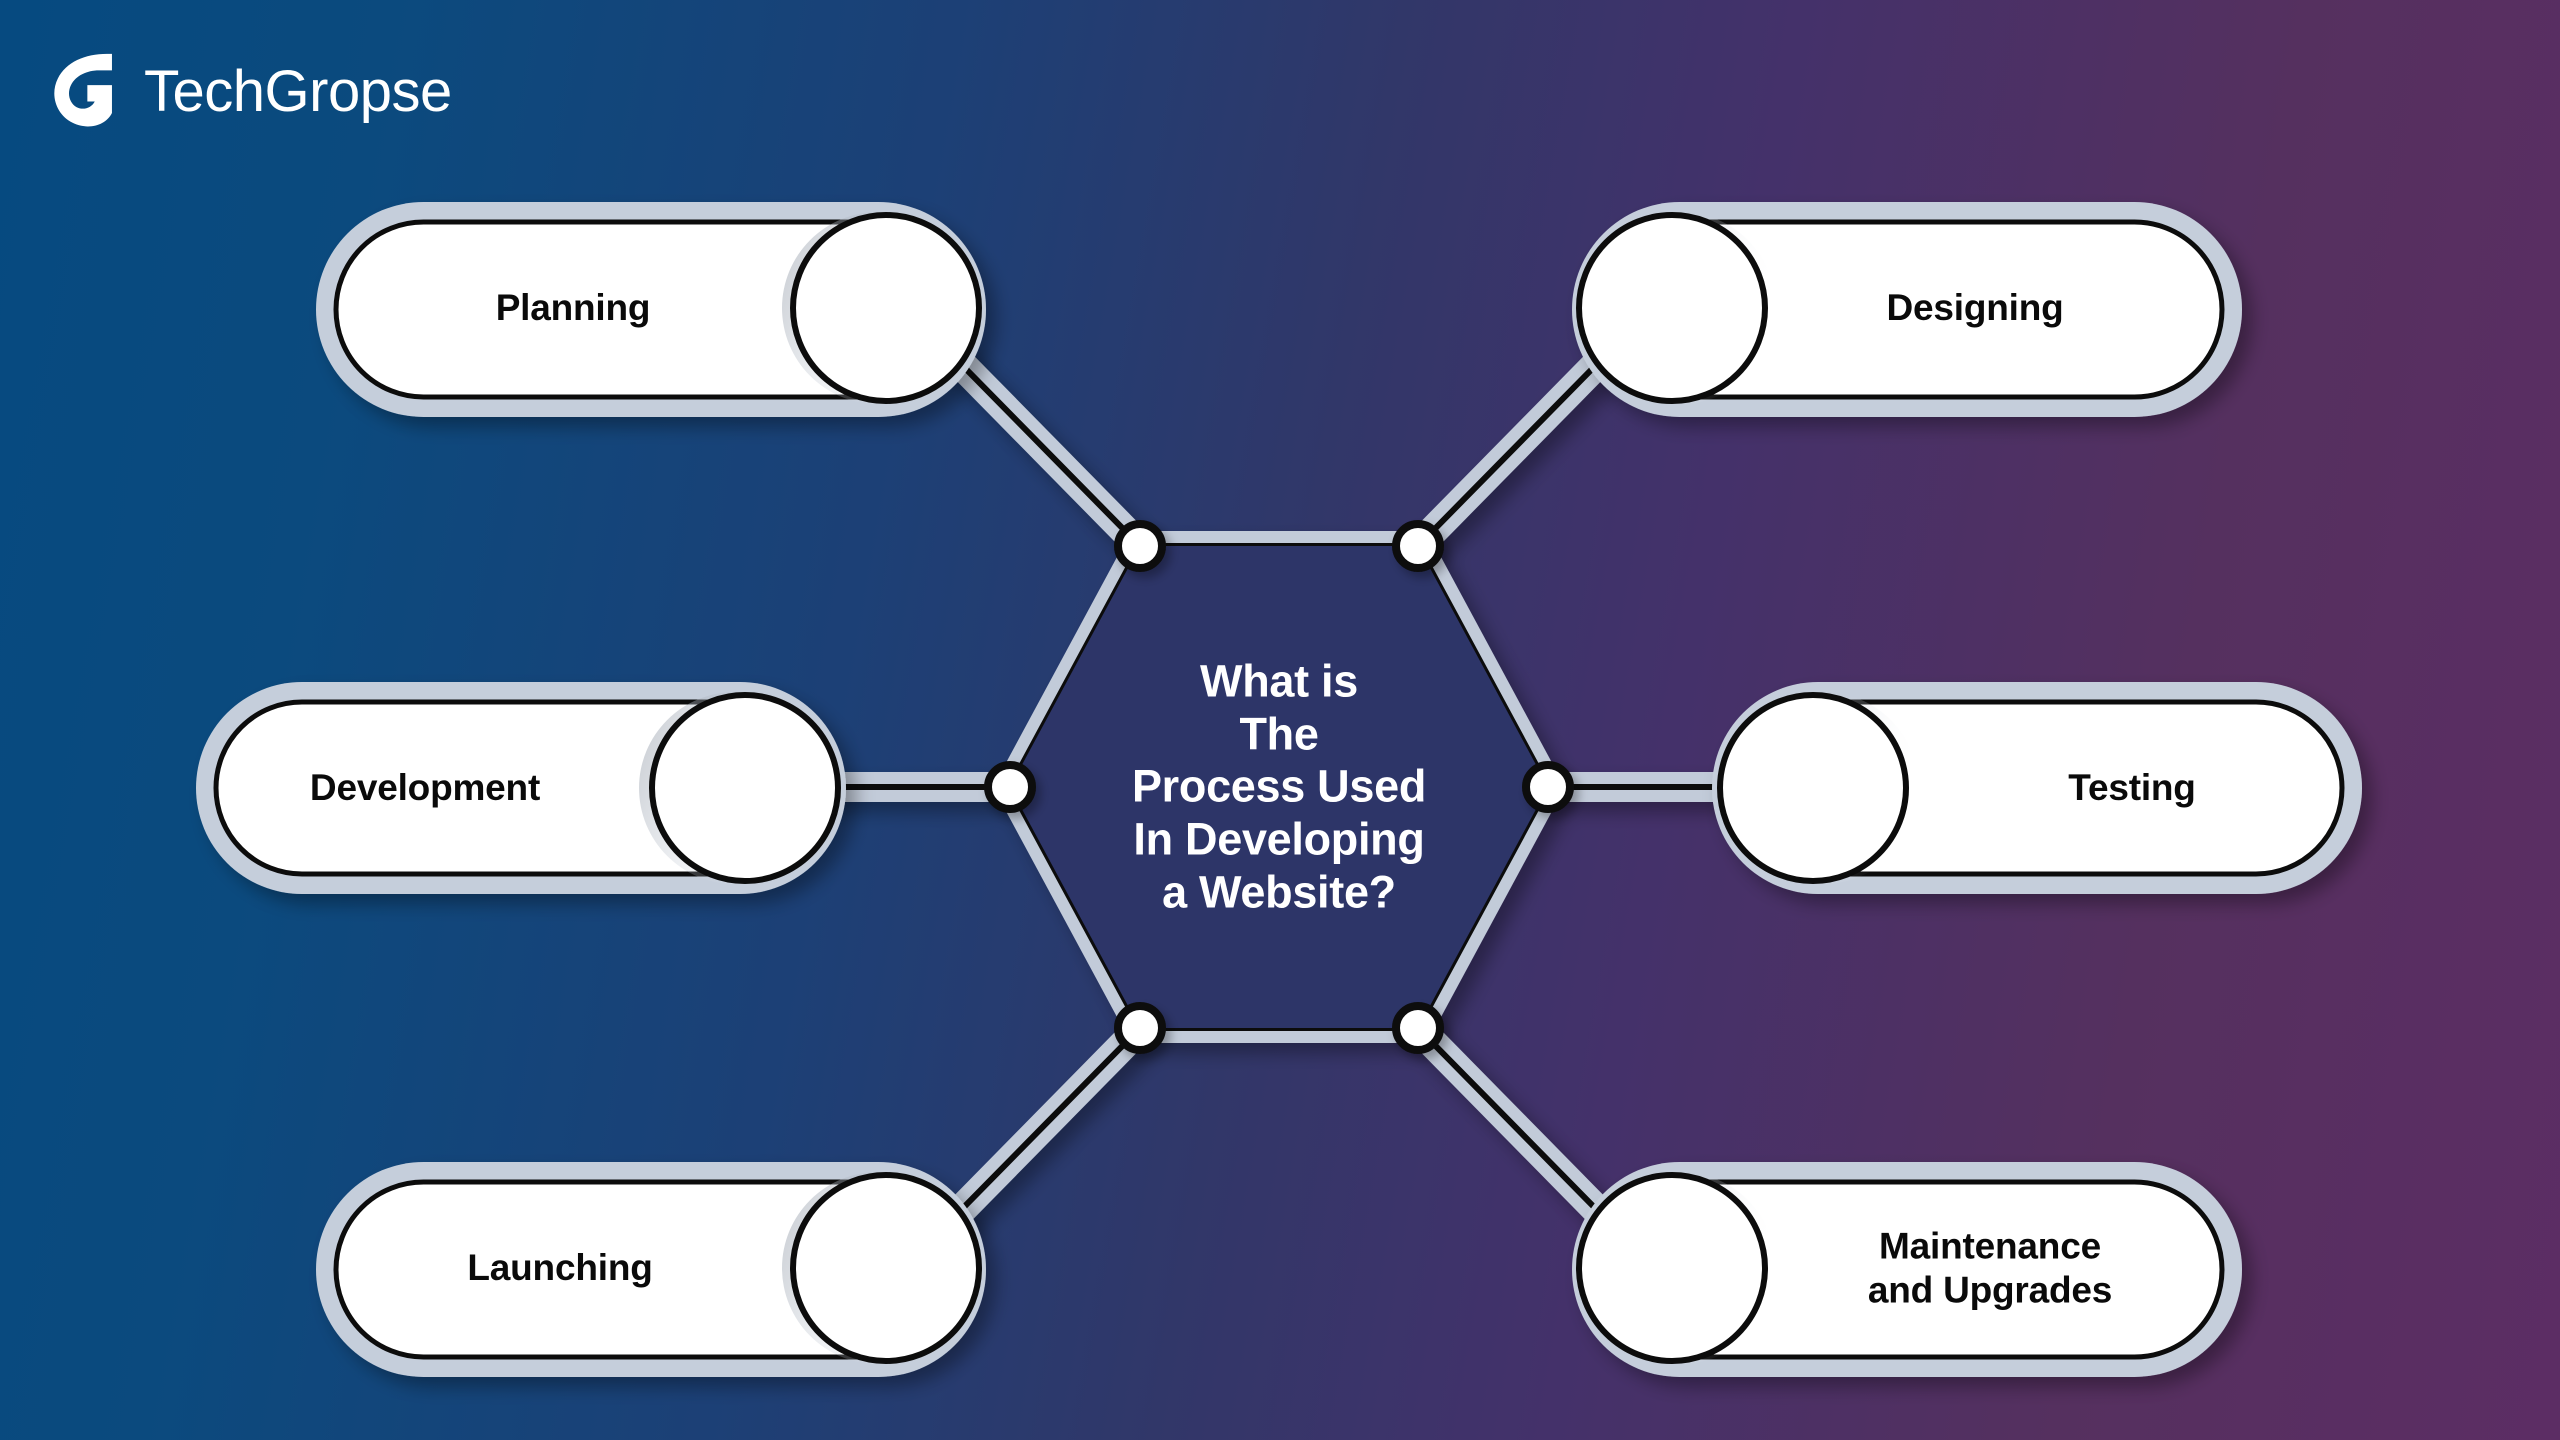 The width and height of the screenshot is (2560, 1440). Describe the element at coordinates (886, 1268) in the screenshot. I see `launching-icon-circle` at that location.